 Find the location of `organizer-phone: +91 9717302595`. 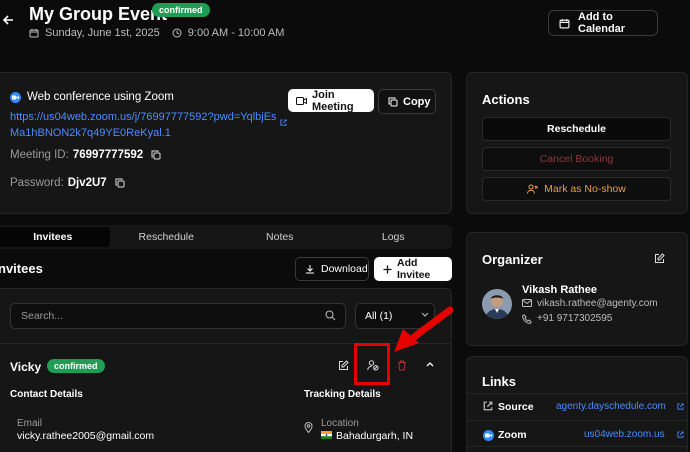

organizer-phone: +91 9717302595 is located at coordinates (575, 318).